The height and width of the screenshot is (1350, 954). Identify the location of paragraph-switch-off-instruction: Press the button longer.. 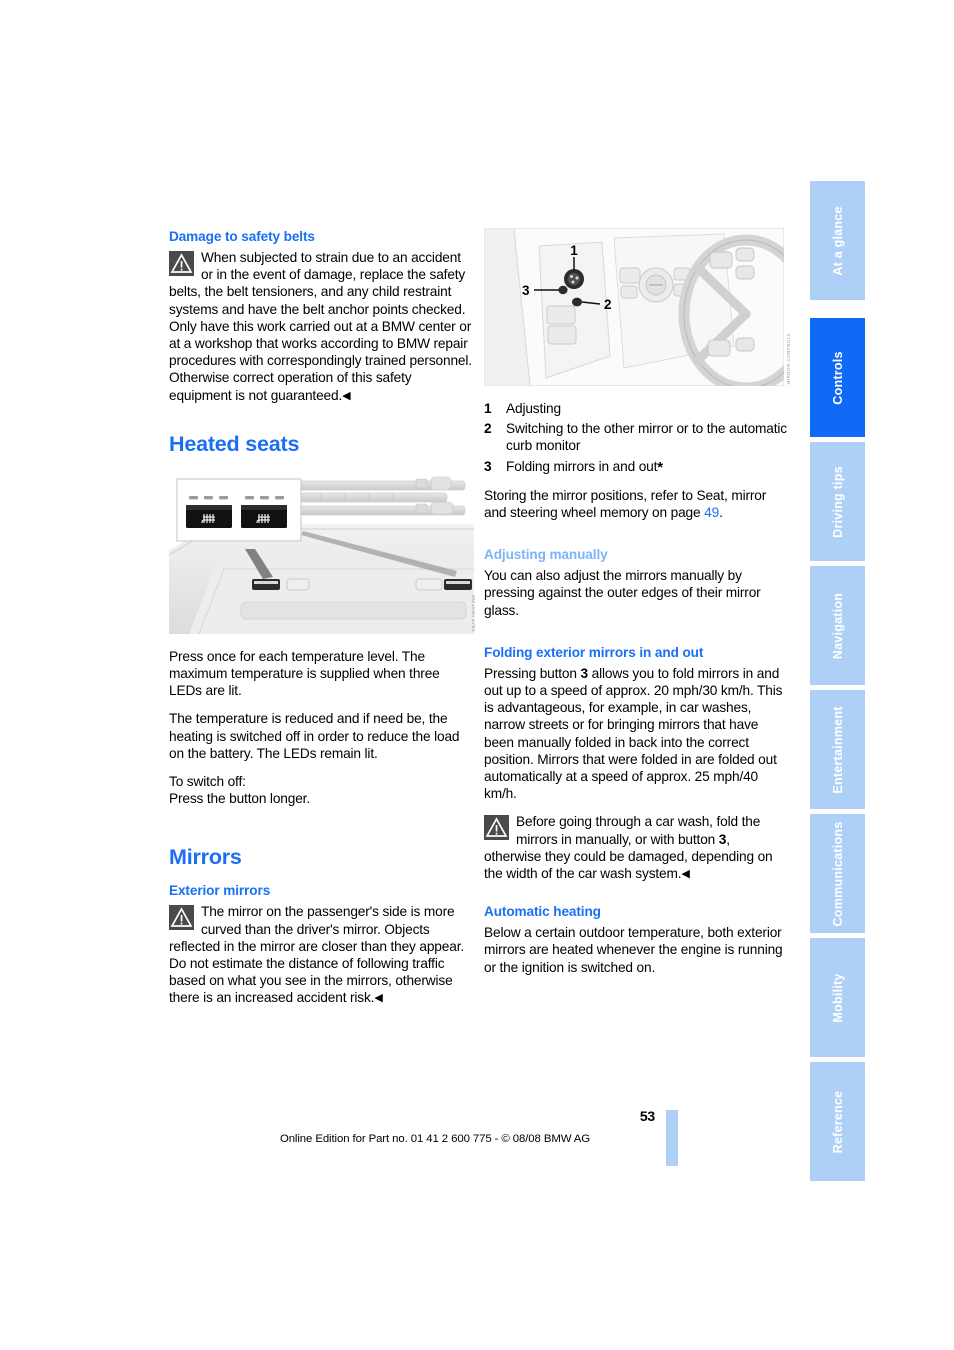
(239, 799).